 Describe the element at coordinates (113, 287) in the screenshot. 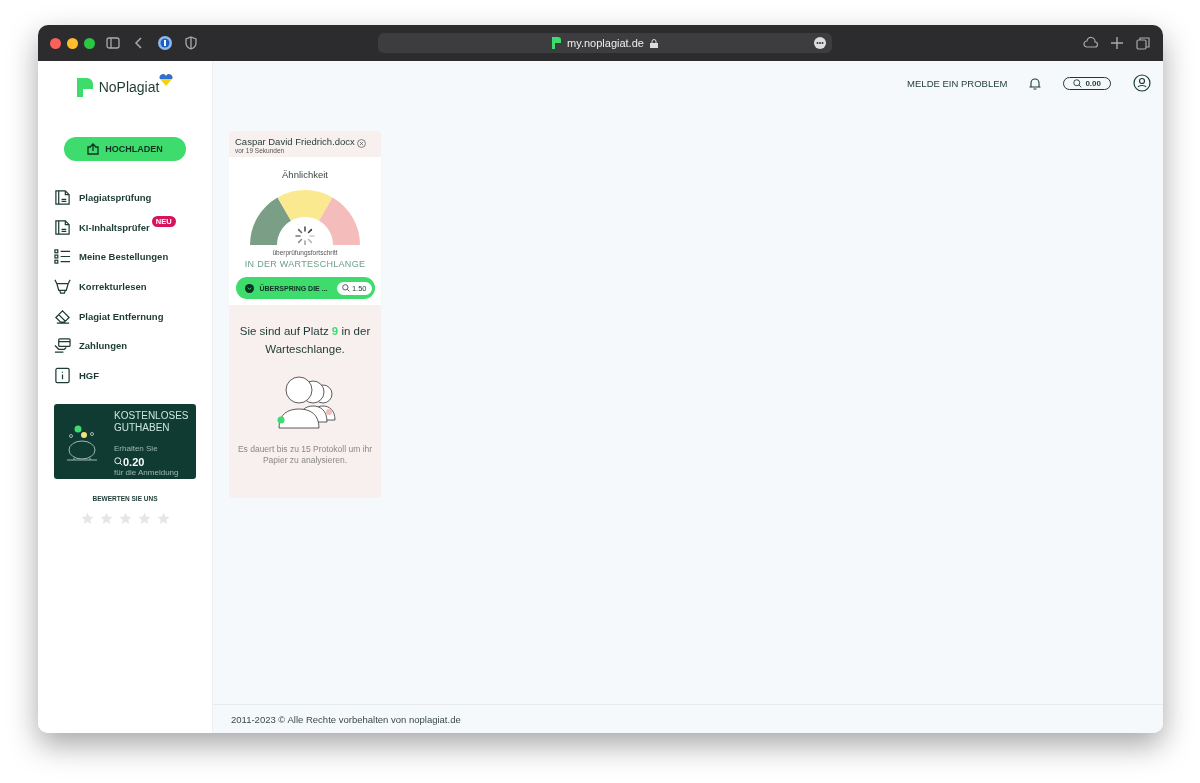

I see `nav-item: Korrekturlesen` at that location.